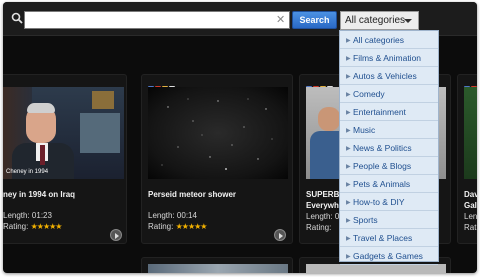  I want to click on category-option-label: Pets & Animals, so click(382, 184).